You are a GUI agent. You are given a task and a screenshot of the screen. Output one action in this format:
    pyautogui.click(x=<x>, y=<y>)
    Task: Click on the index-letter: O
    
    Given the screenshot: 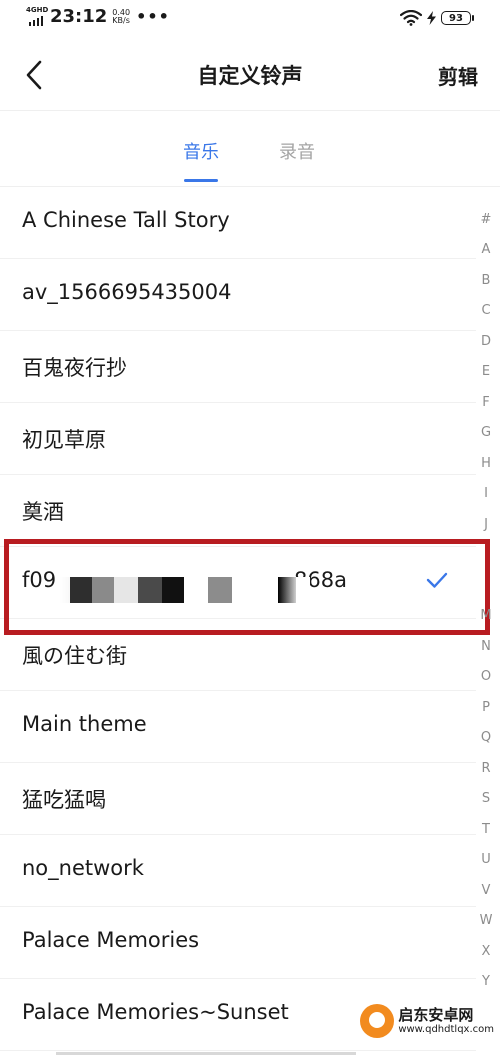 What is the action you would take?
    pyautogui.click(x=486, y=676)
    